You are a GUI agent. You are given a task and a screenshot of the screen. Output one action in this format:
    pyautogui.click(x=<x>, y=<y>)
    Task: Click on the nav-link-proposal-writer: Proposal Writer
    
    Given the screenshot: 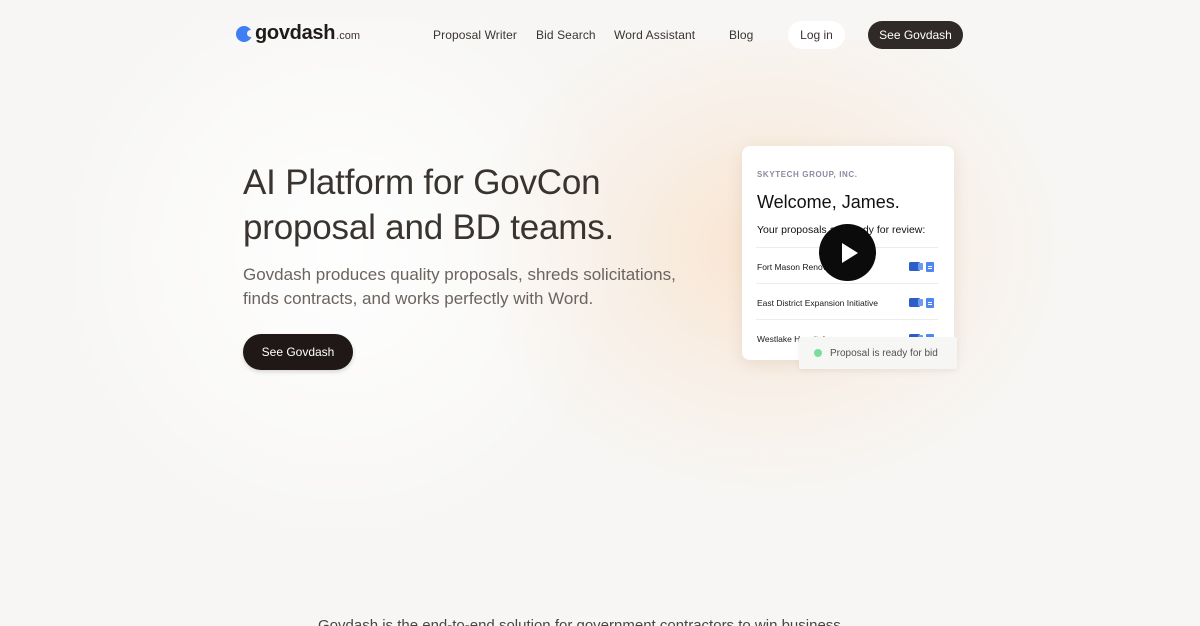 What is the action you would take?
    pyautogui.click(x=475, y=35)
    